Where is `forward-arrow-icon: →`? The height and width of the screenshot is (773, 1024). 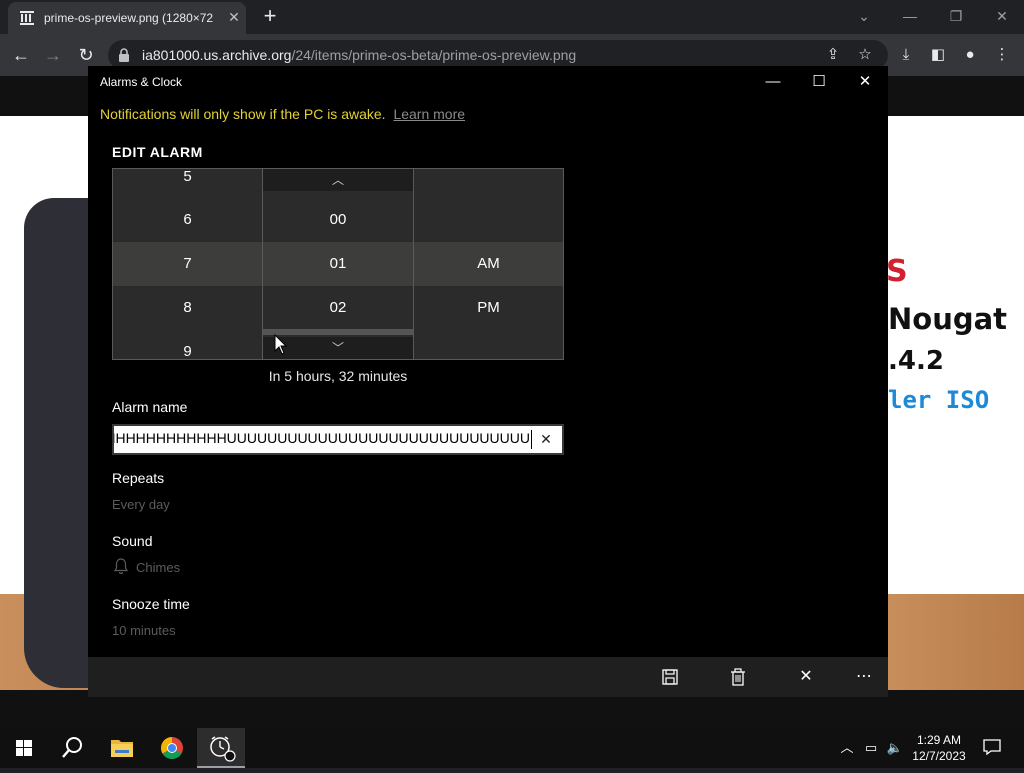
forward-arrow-icon: → is located at coordinates (53, 55).